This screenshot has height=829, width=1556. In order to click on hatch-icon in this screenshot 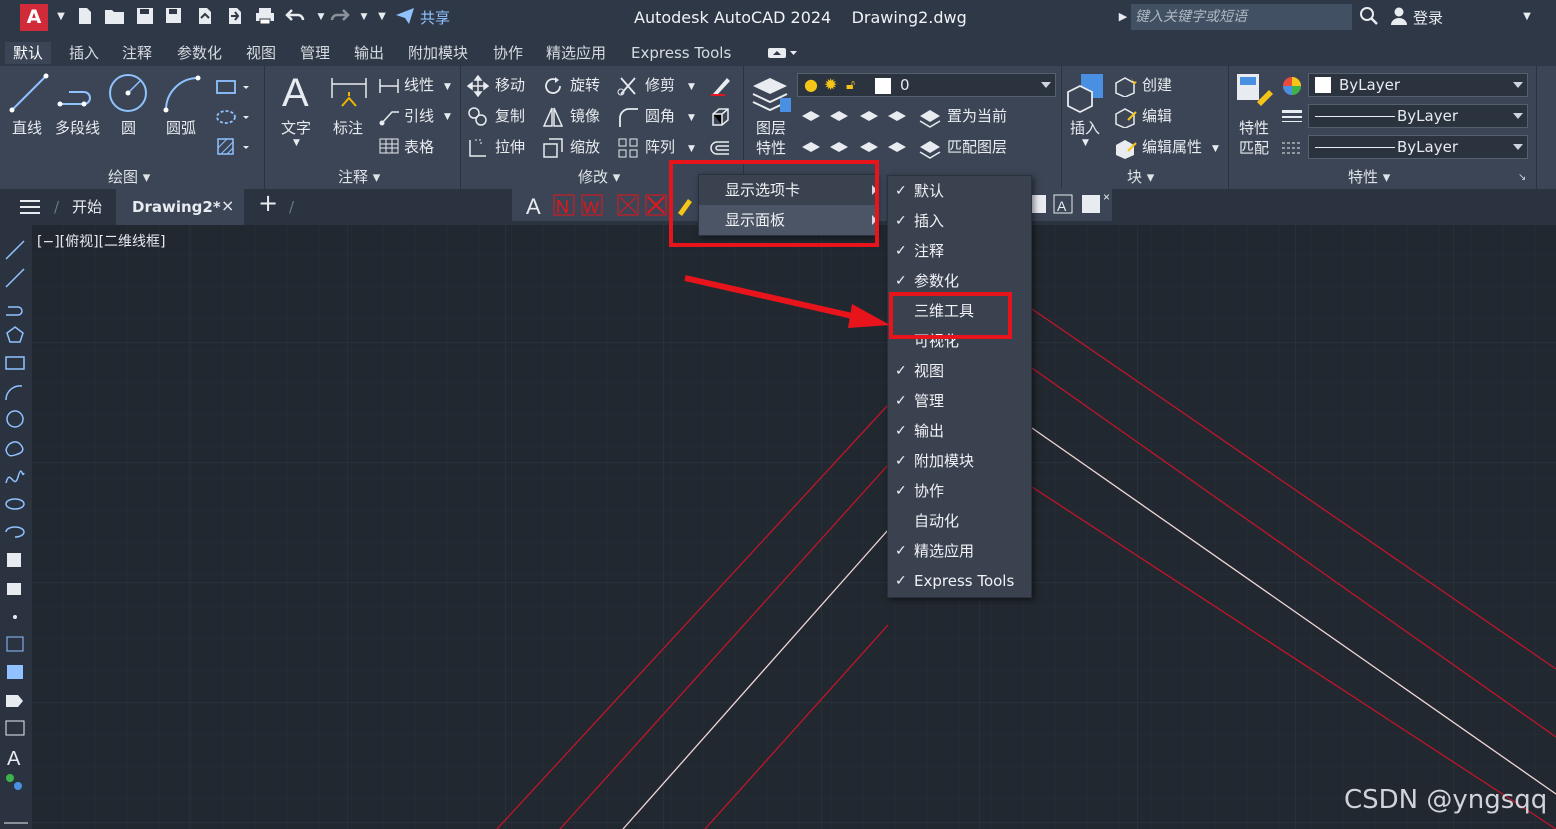, I will do `click(233, 119)`.